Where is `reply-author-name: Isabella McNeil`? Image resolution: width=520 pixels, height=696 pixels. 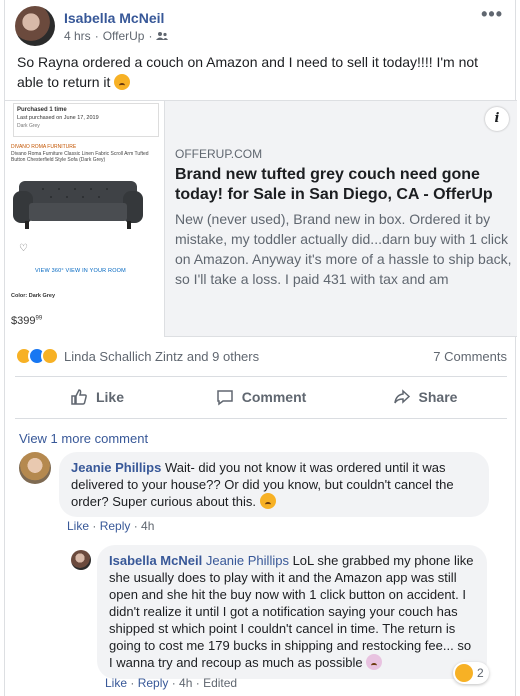
reply-author-name: Isabella McNeil is located at coordinates (155, 560).